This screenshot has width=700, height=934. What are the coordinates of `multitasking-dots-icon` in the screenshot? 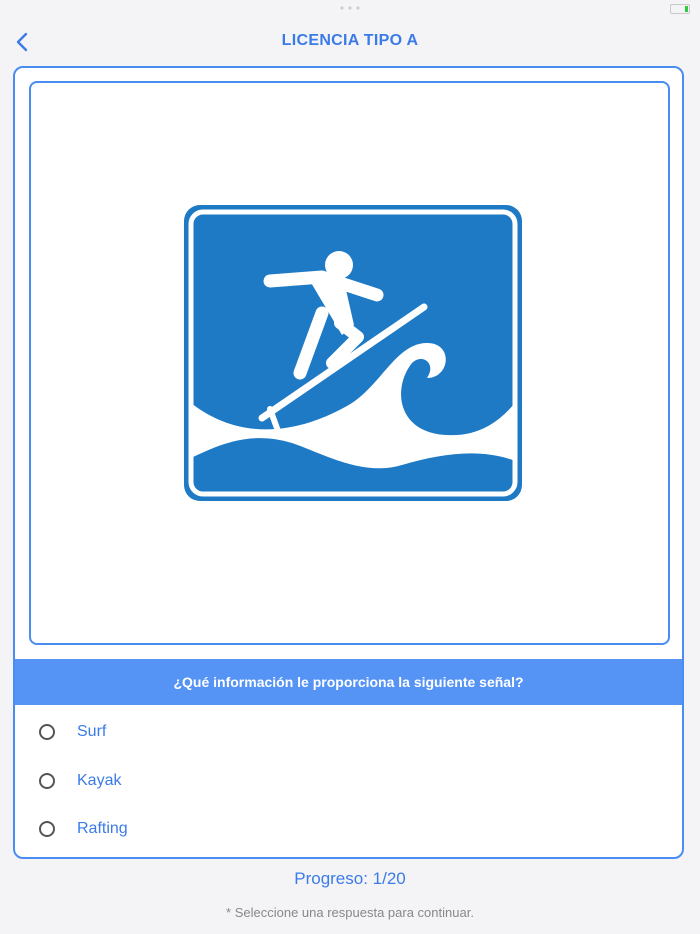 It's located at (350, 8).